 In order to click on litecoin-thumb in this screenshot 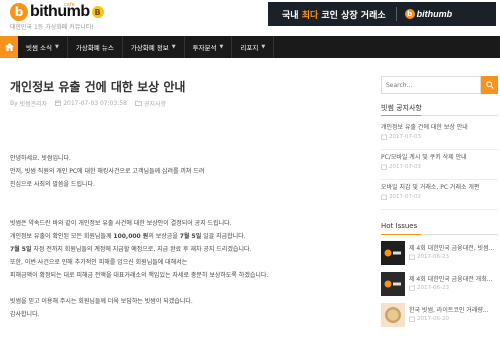, I will do `click(393, 315)`.